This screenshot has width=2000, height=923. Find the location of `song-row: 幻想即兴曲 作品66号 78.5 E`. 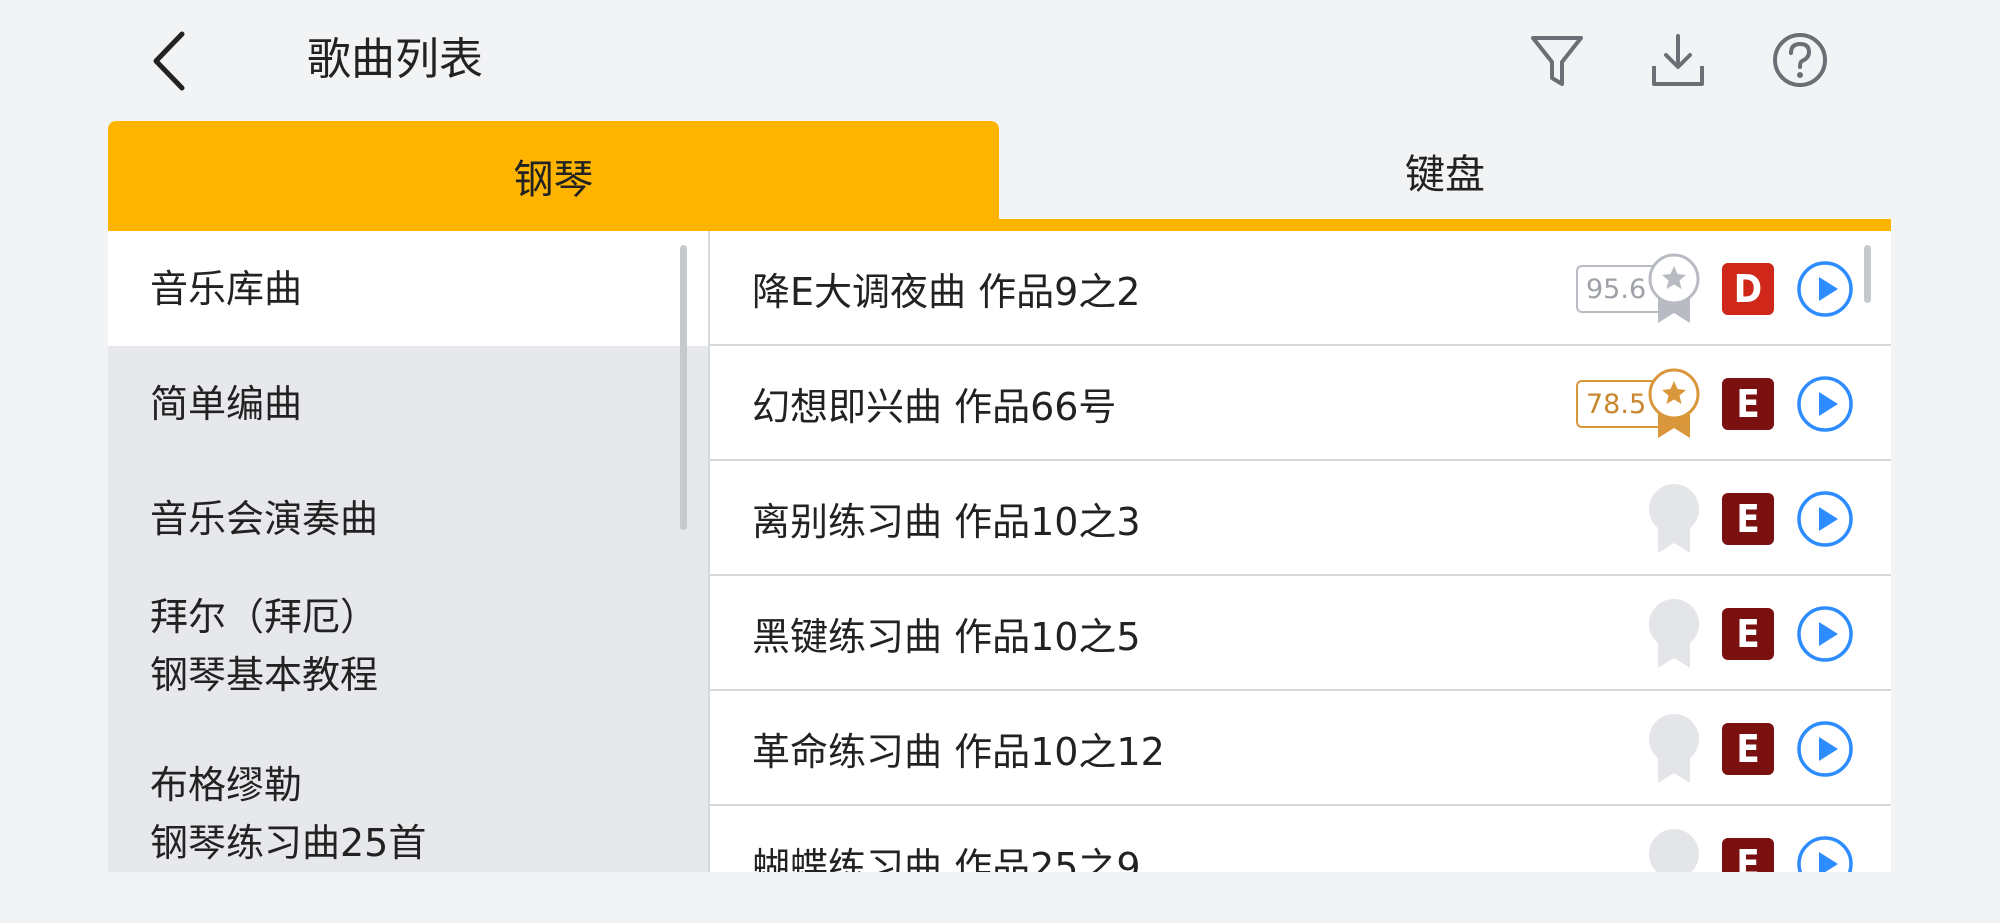

song-row: 幻想即兴曲 作品66号 78.5 E is located at coordinates (1300, 403).